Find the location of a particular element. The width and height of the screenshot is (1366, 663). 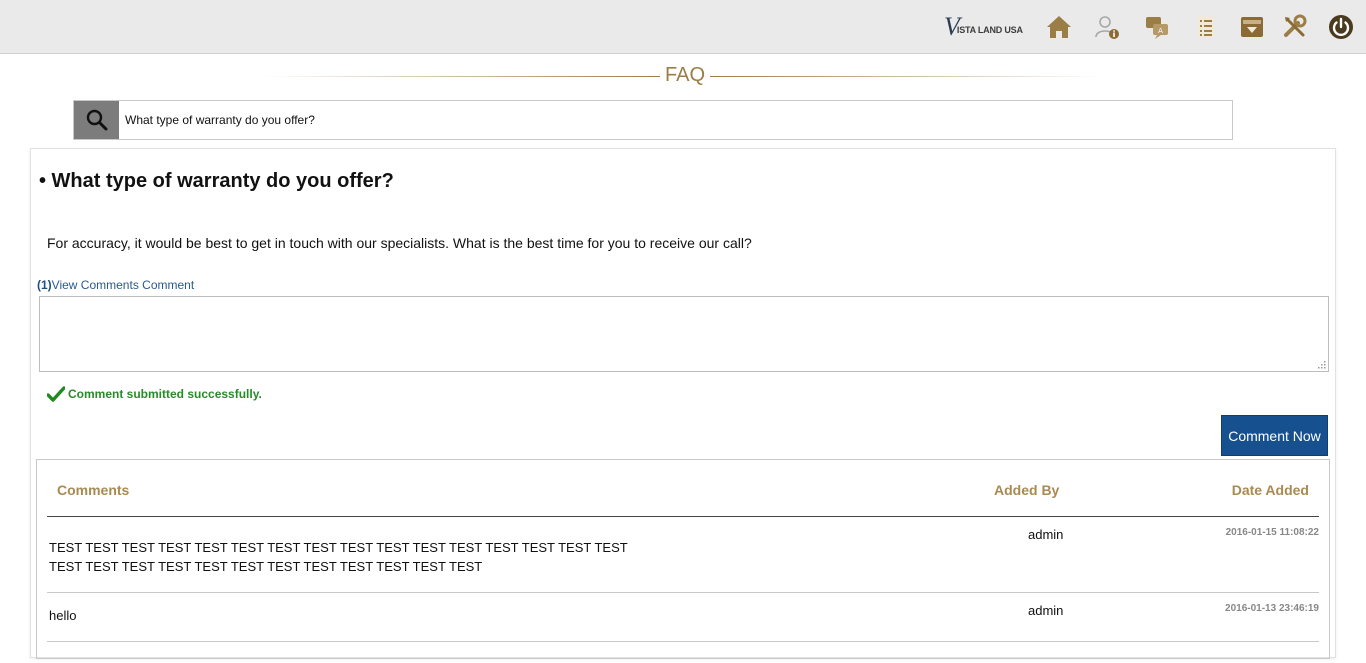

power-icon is located at coordinates (1341, 27).